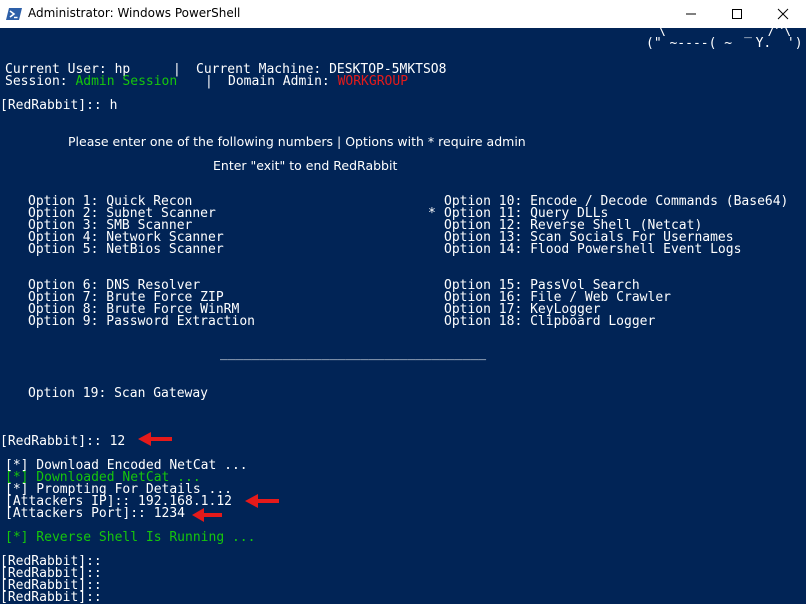 The height and width of the screenshot is (604, 806). I want to click on session-label: Session:, so click(36, 81).